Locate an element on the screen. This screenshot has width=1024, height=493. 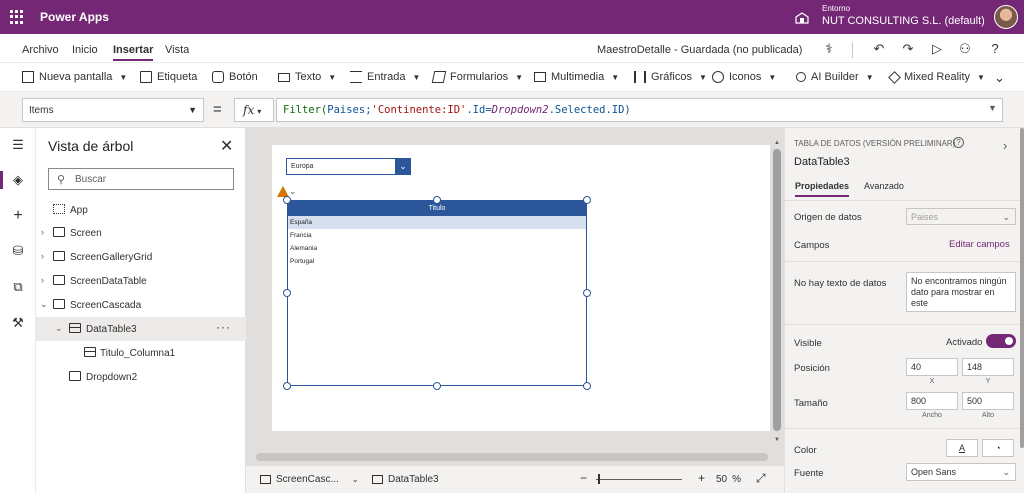
new-screen-button: Nueva pantalla ▼ is located at coordinates (74, 77).